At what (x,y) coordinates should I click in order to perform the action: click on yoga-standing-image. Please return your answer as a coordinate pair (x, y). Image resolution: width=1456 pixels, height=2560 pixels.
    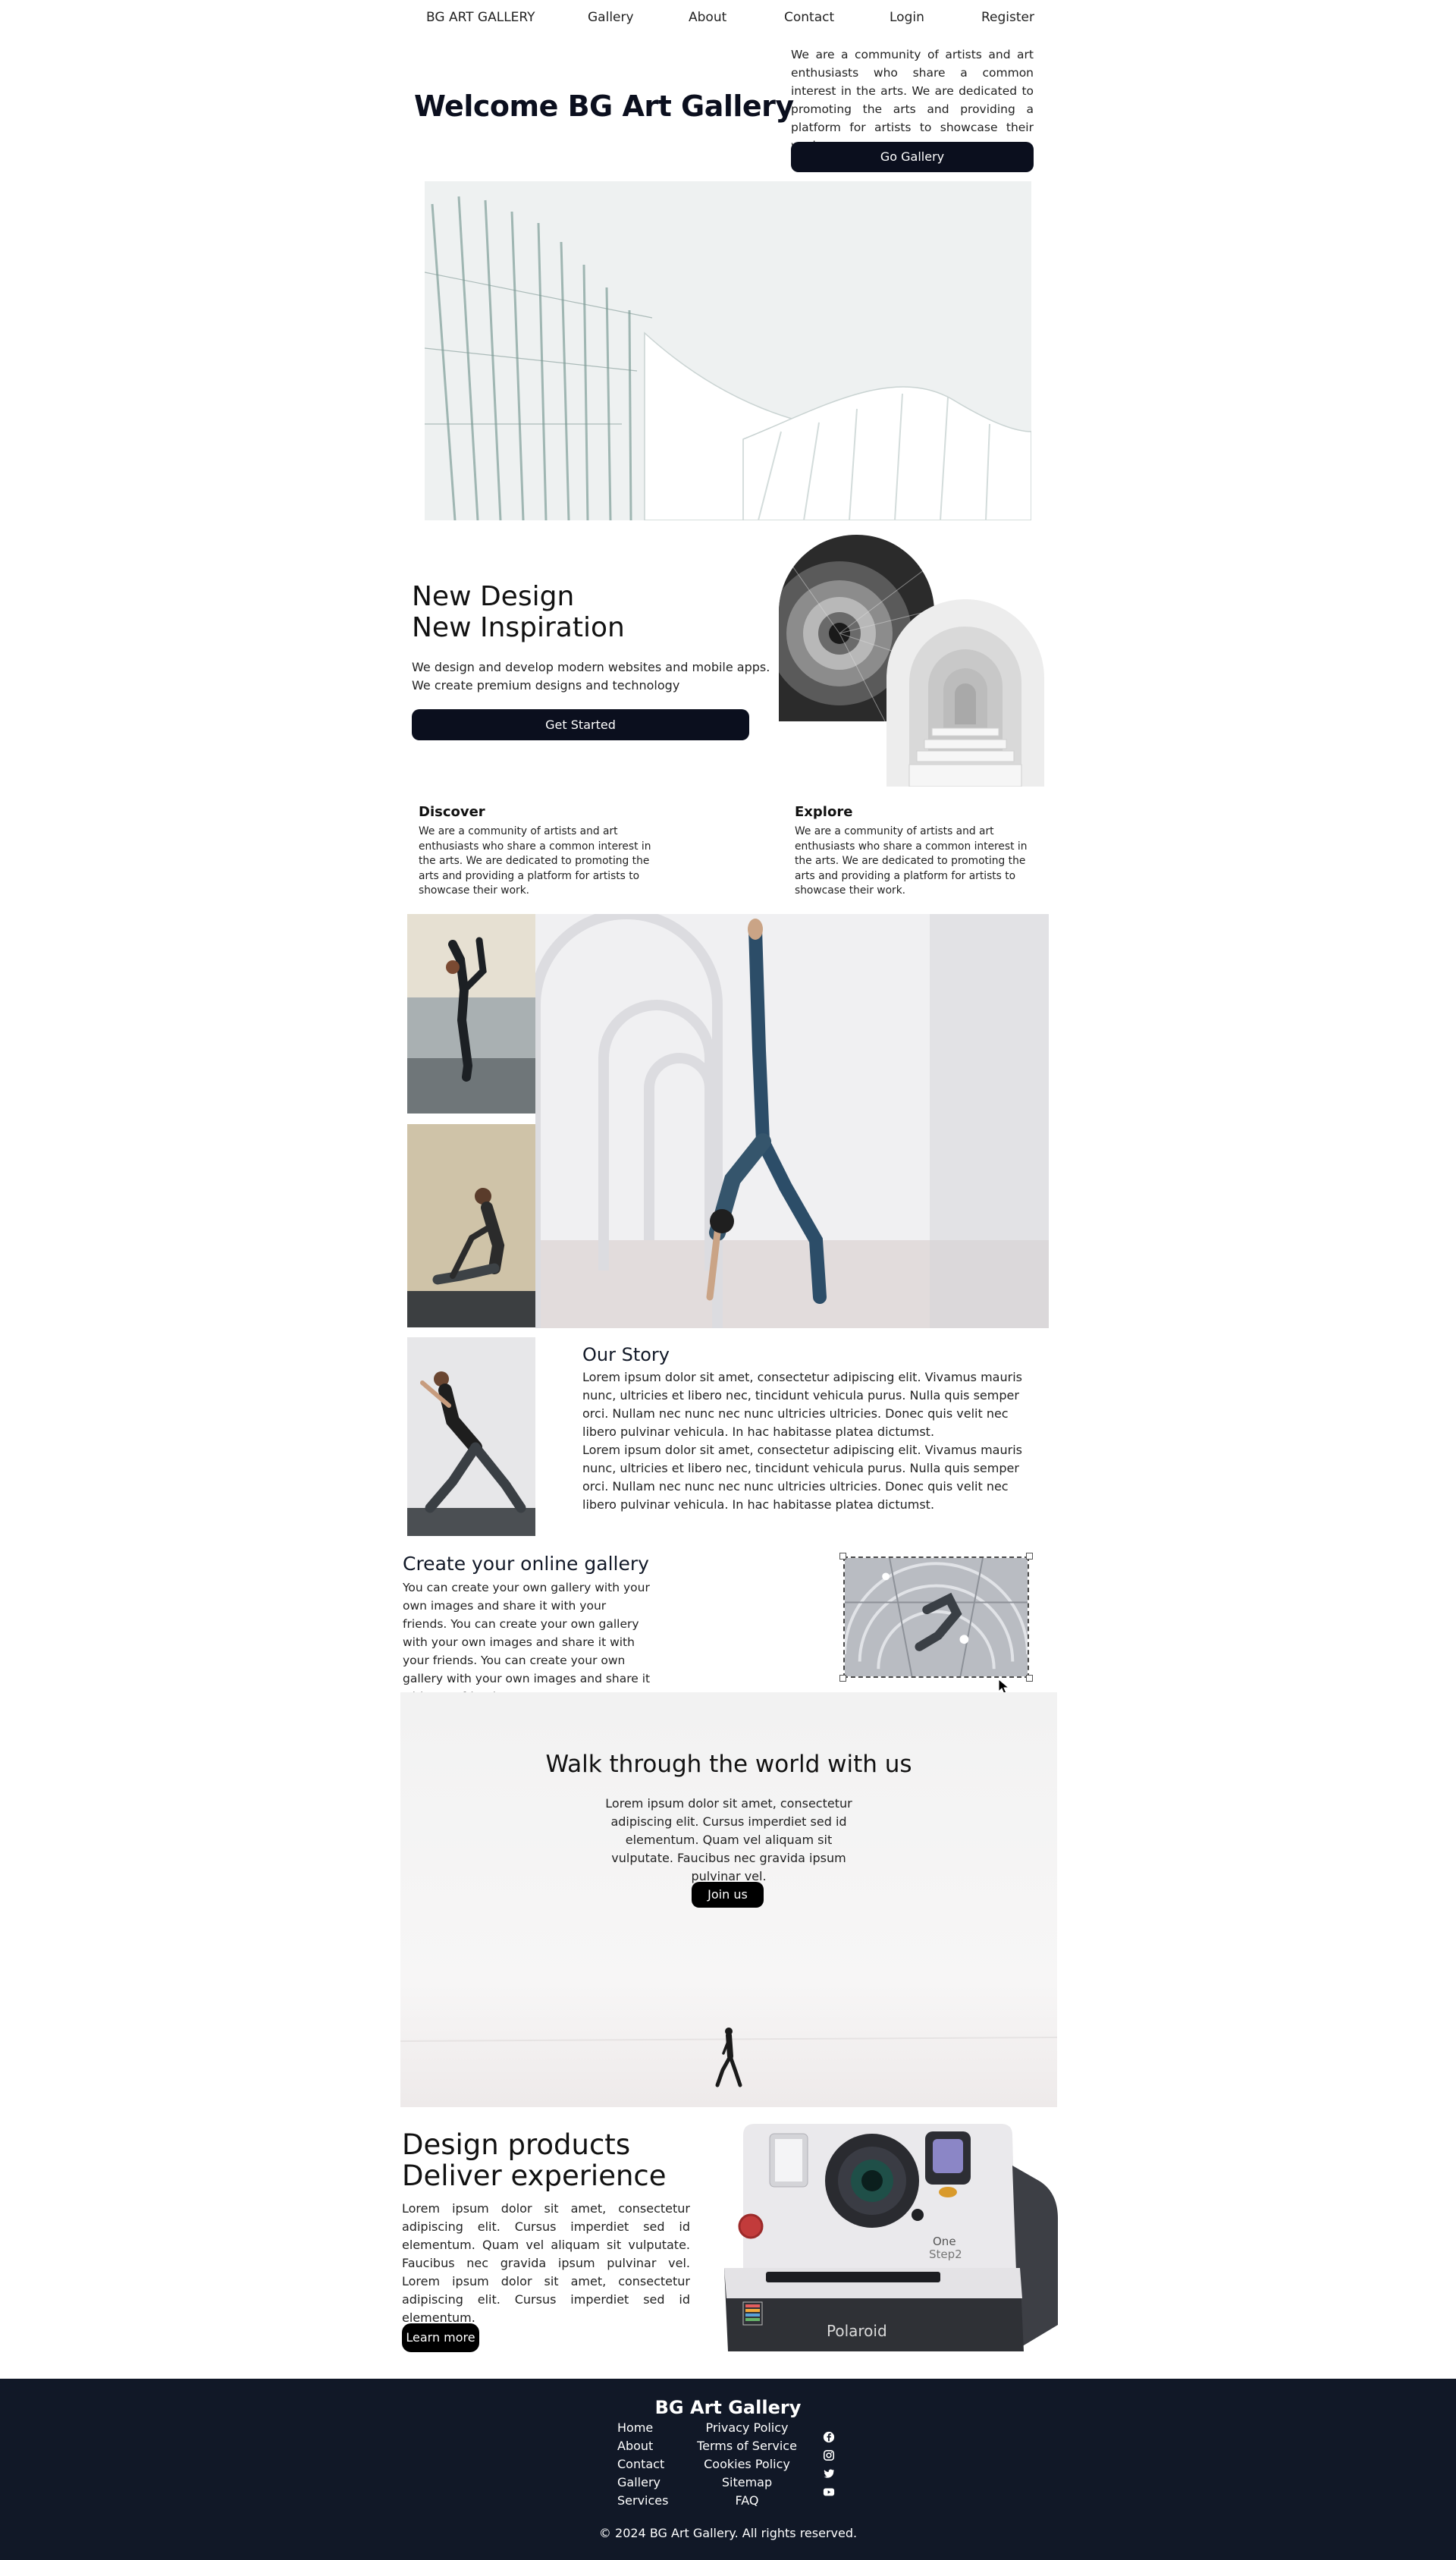
    Looking at the image, I should click on (471, 1014).